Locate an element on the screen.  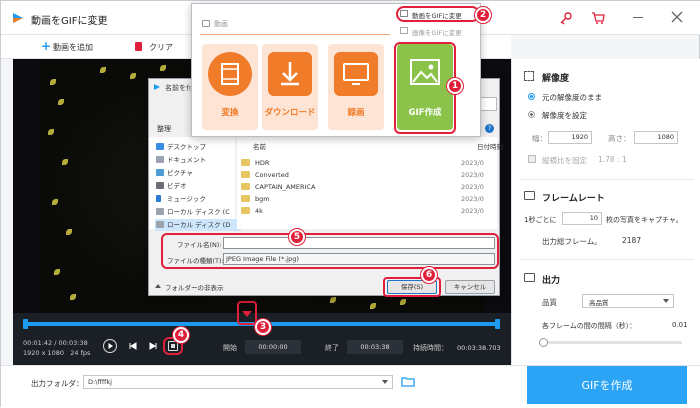
play-button is located at coordinates (110, 346).